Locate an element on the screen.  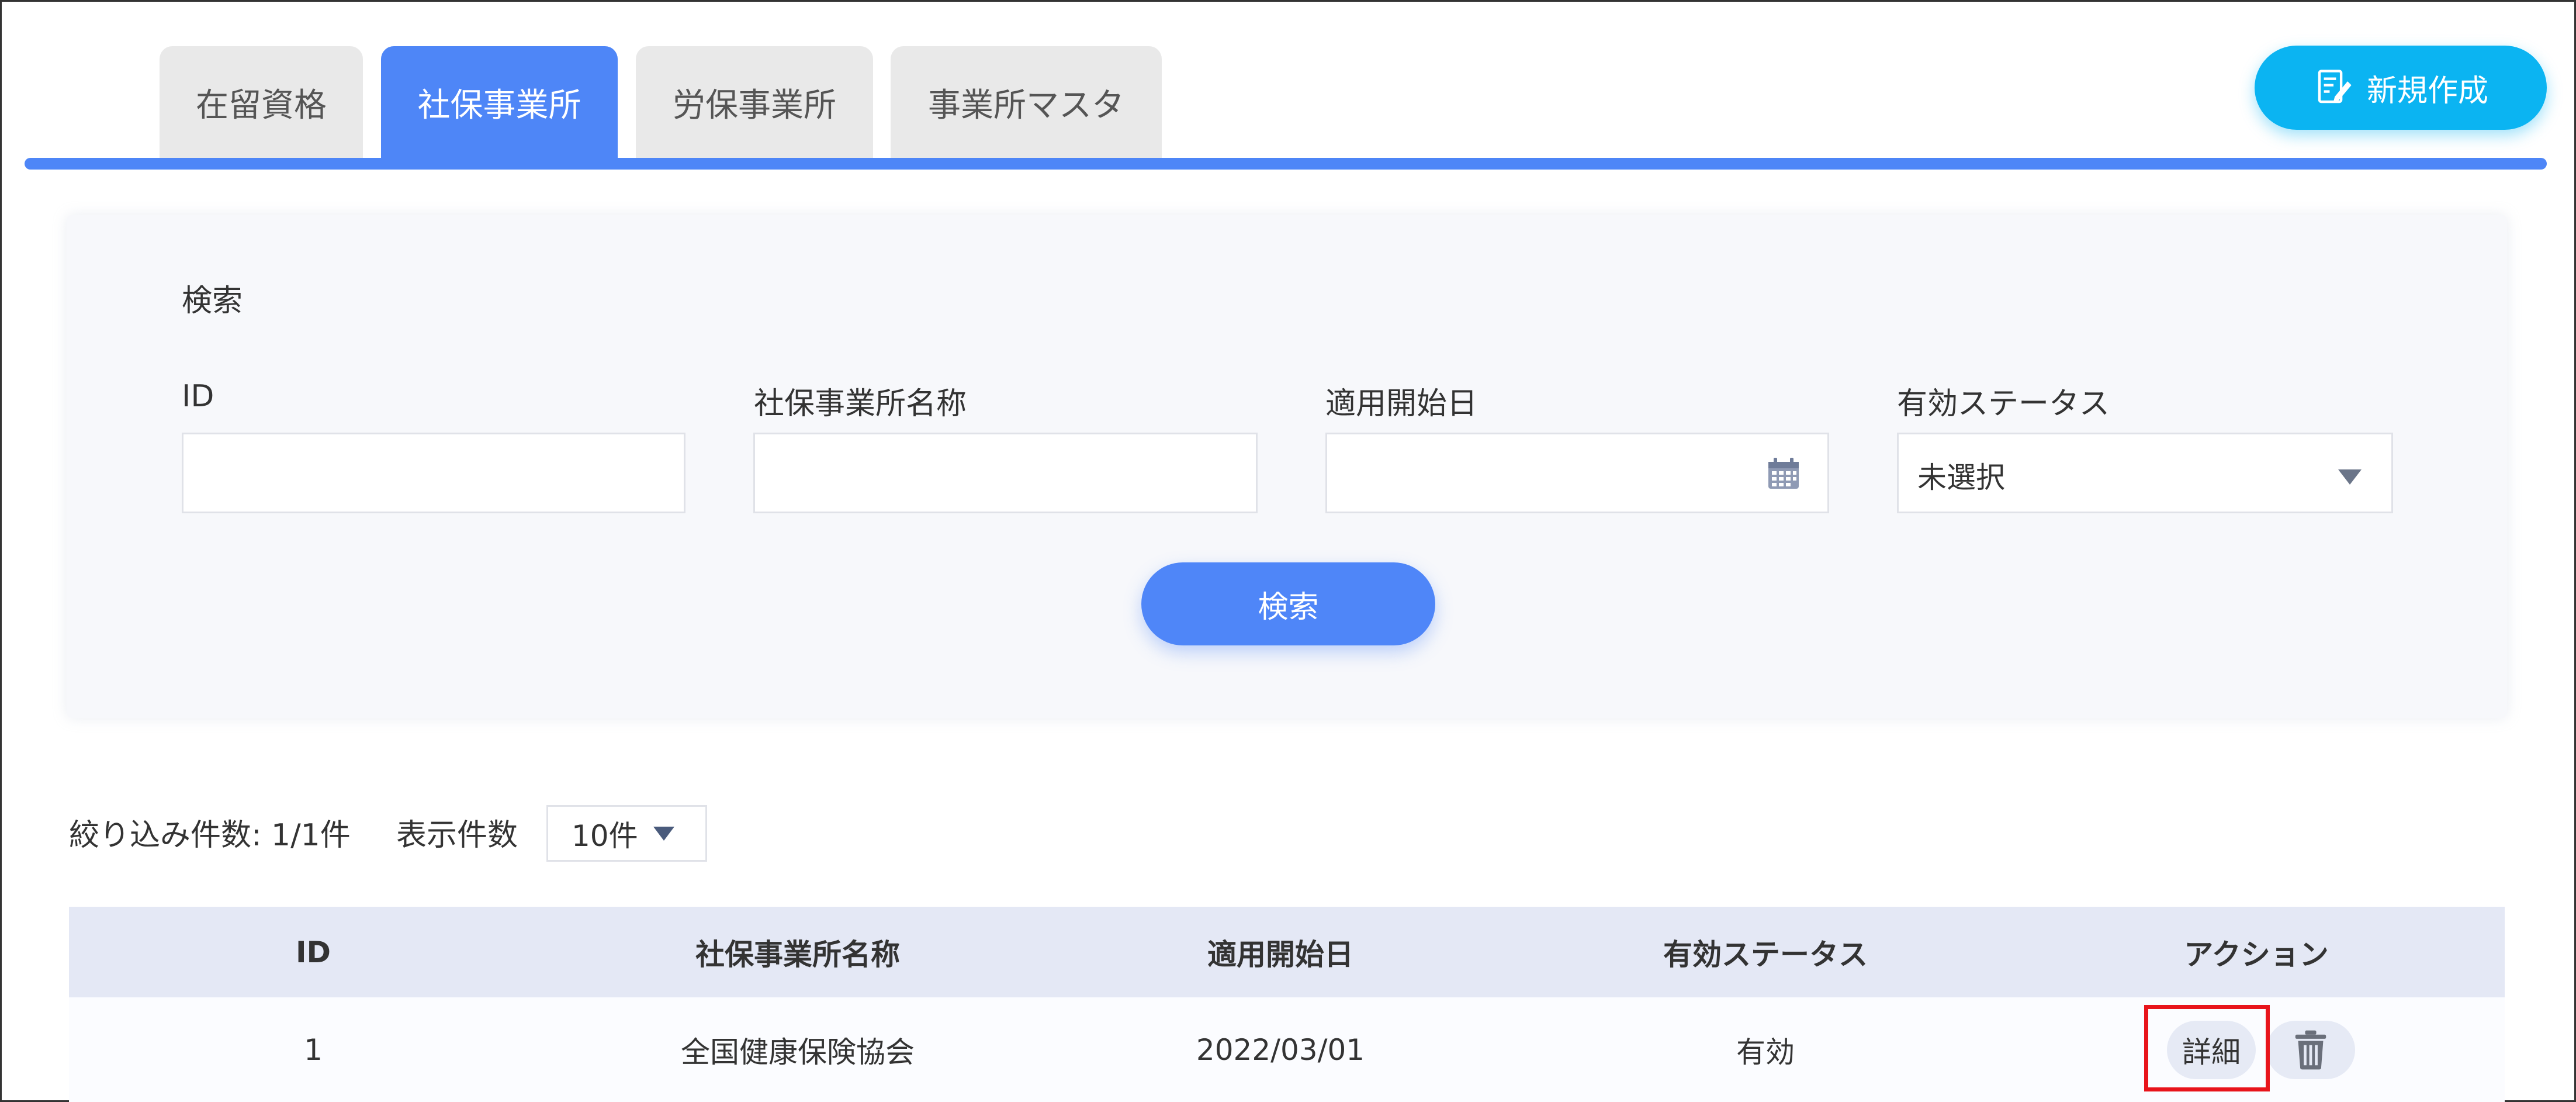
per-page-select: 10件 is located at coordinates (627, 833).